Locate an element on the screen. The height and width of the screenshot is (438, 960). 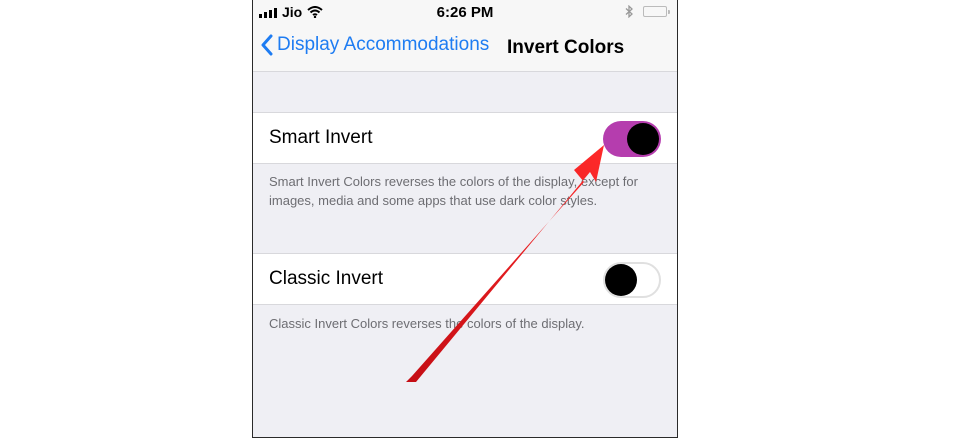
classic-invert-toggle is located at coordinates (632, 280).